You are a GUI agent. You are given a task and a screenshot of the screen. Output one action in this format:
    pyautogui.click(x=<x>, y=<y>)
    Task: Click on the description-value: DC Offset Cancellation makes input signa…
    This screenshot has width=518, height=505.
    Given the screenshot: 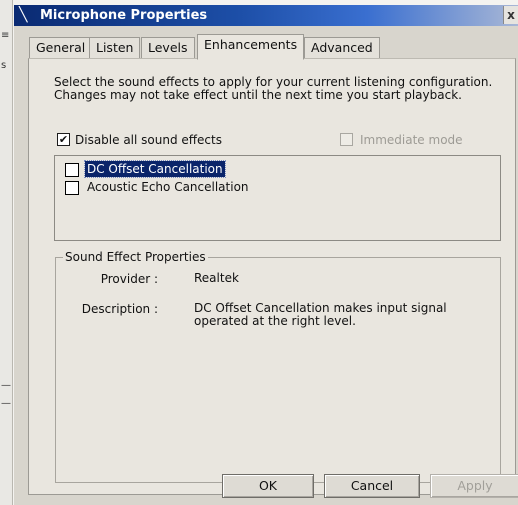 What is the action you would take?
    pyautogui.click(x=320, y=314)
    